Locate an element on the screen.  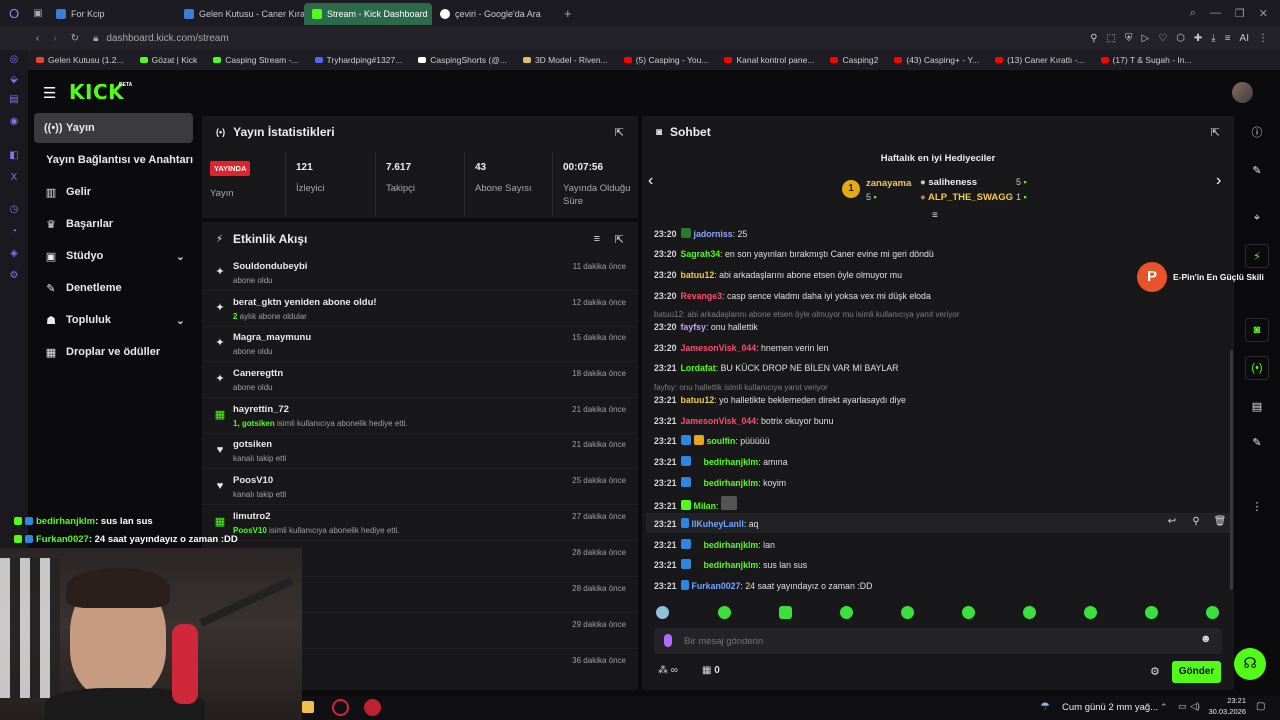
tab-3: çeviri - Google'da Ara is located at coordinates (496, 14).